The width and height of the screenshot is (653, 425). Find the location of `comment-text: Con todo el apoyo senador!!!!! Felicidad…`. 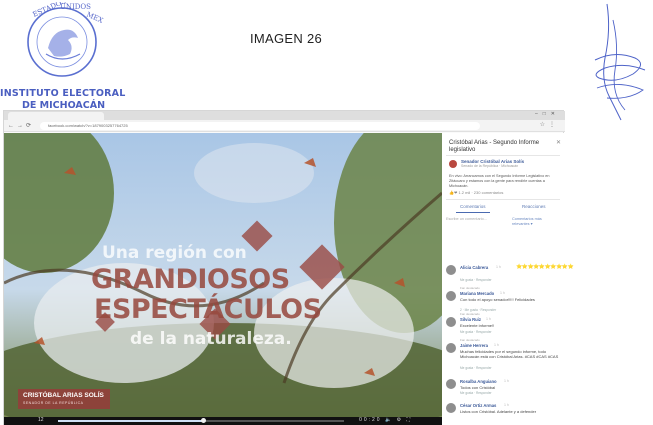

comment-text: Con todo el apoyo senador!!!!! Felicidad… is located at coordinates (497, 299).